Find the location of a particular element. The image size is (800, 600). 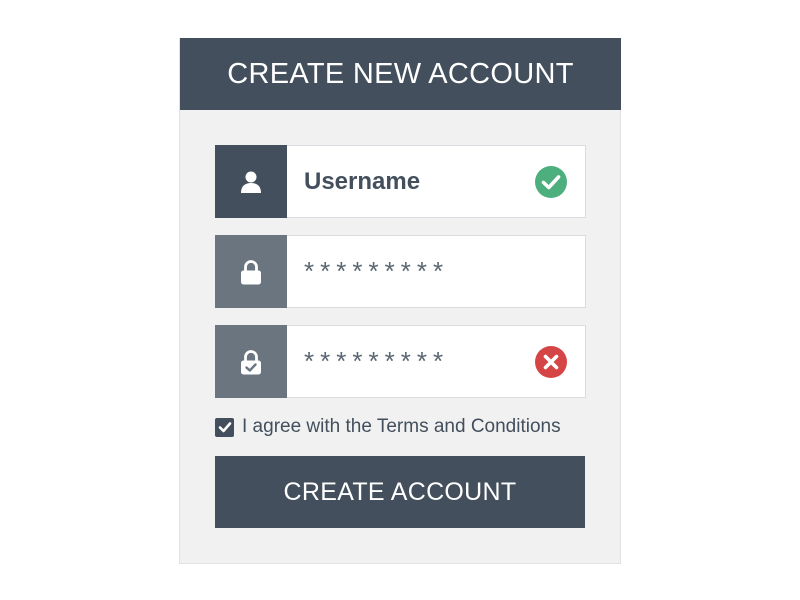

checkmark-icon is located at coordinates (224, 427).